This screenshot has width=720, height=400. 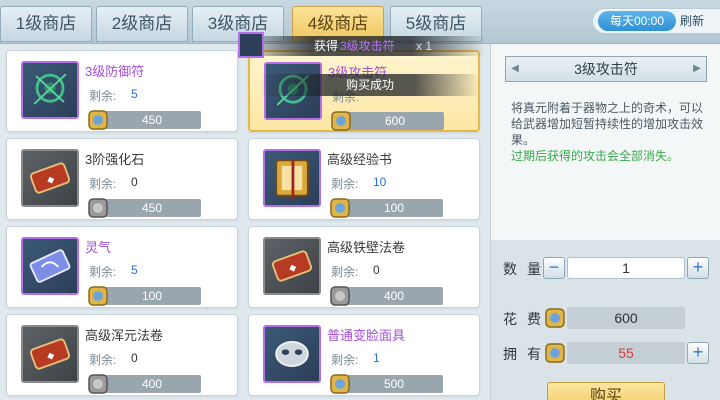 I want to click on price-value: 500, so click(x=394, y=384).